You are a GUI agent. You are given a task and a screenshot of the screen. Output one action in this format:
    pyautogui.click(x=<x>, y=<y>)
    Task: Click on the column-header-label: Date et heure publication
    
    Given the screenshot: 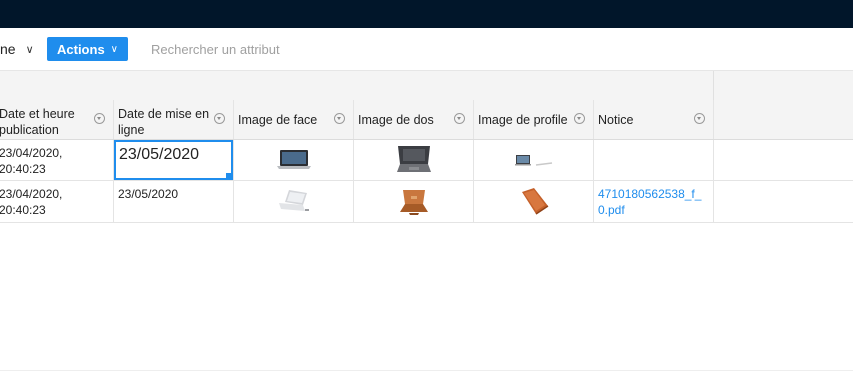 What is the action you would take?
    pyautogui.click(x=37, y=122)
    